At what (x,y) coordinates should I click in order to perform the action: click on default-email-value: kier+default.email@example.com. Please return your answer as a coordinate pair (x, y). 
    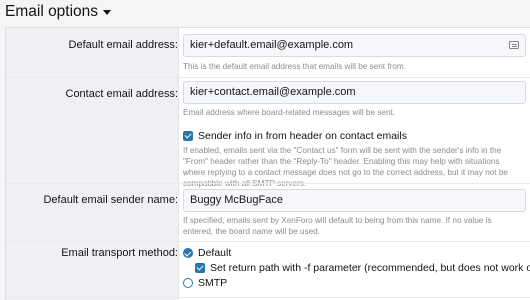
    Looking at the image, I should click on (272, 45).